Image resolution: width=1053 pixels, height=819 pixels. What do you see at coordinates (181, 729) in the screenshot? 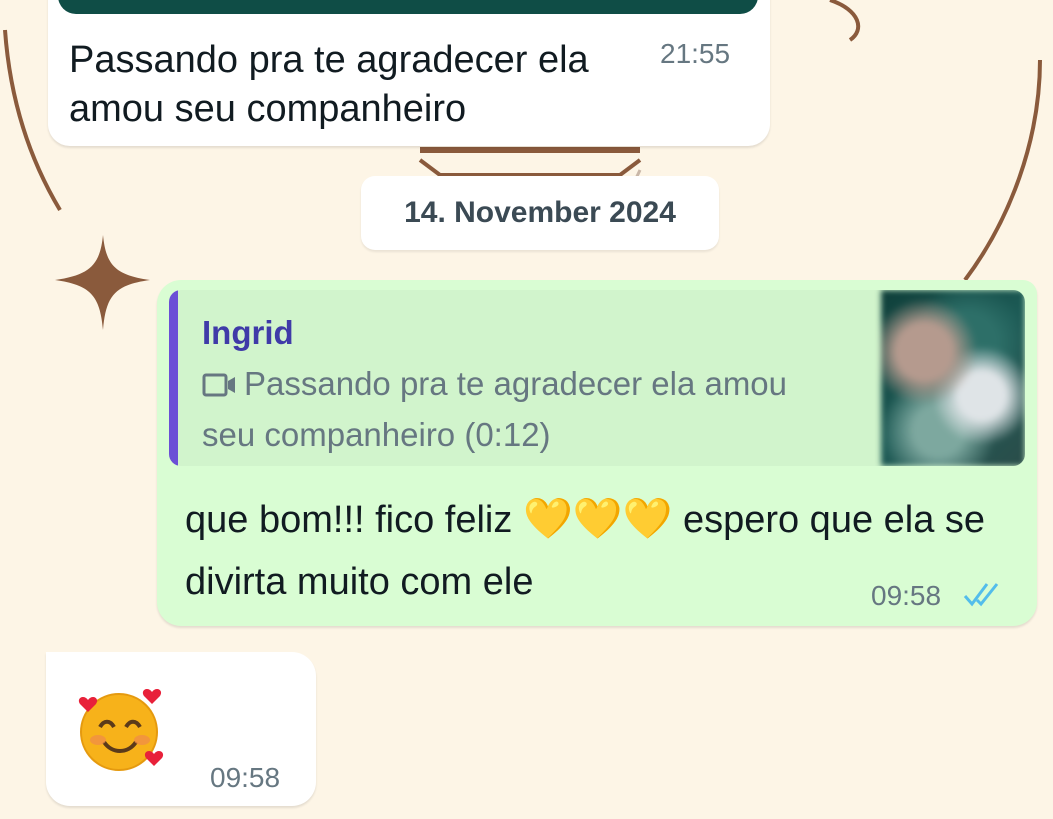
I see `incoming-message-bubble: 09:58` at bounding box center [181, 729].